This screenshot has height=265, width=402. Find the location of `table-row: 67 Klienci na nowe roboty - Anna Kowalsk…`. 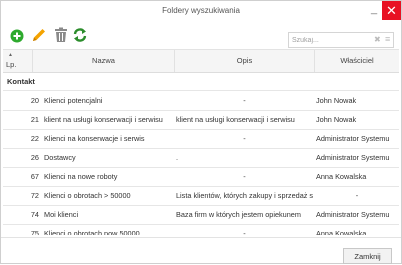

table-row: 67 Klienci na nowe roboty - Anna Kowalsk… is located at coordinates (201, 177).